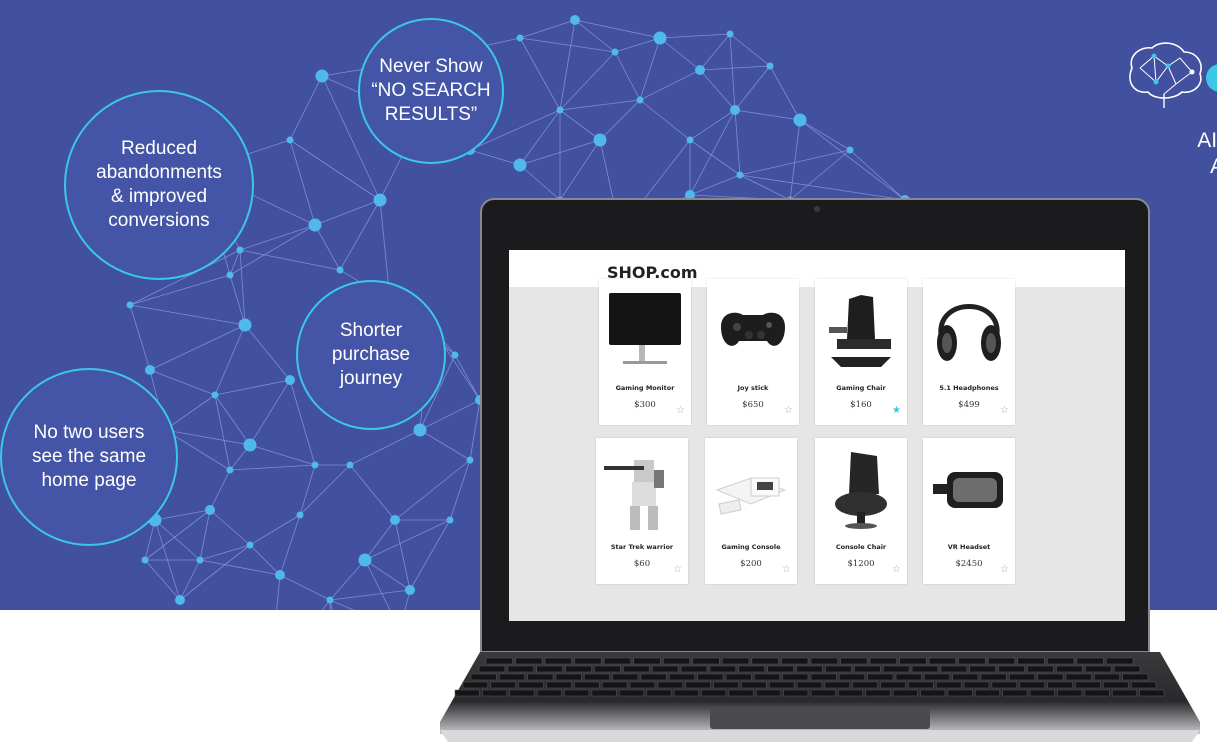 Image resolution: width=1217 pixels, height=750 pixels. Describe the element at coordinates (753, 352) in the screenshot. I see `product-card: Joy stick $650 ☆` at that location.